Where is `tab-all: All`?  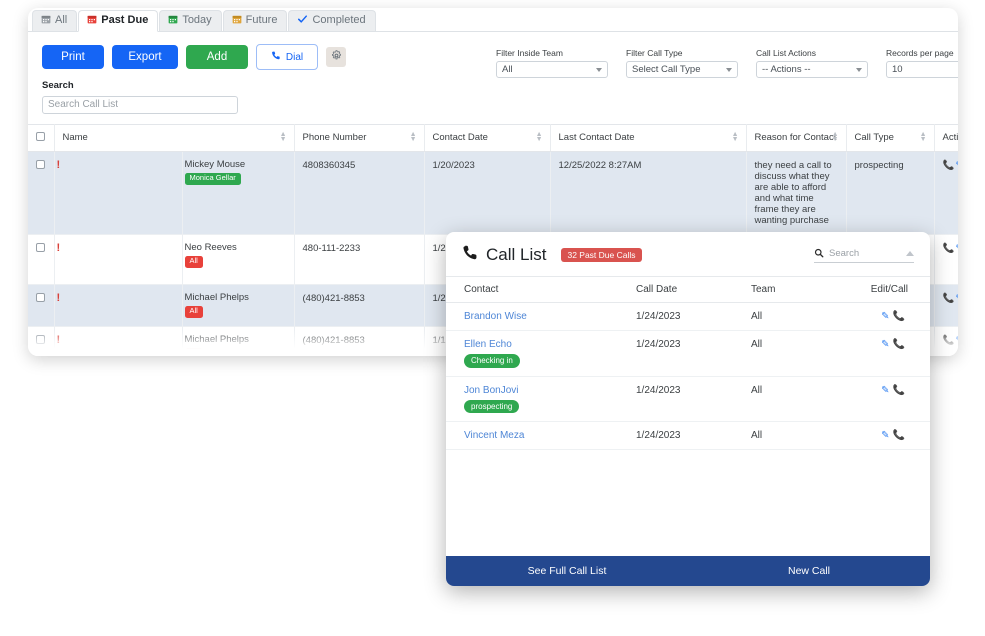
tab-all: All is located at coordinates (55, 20).